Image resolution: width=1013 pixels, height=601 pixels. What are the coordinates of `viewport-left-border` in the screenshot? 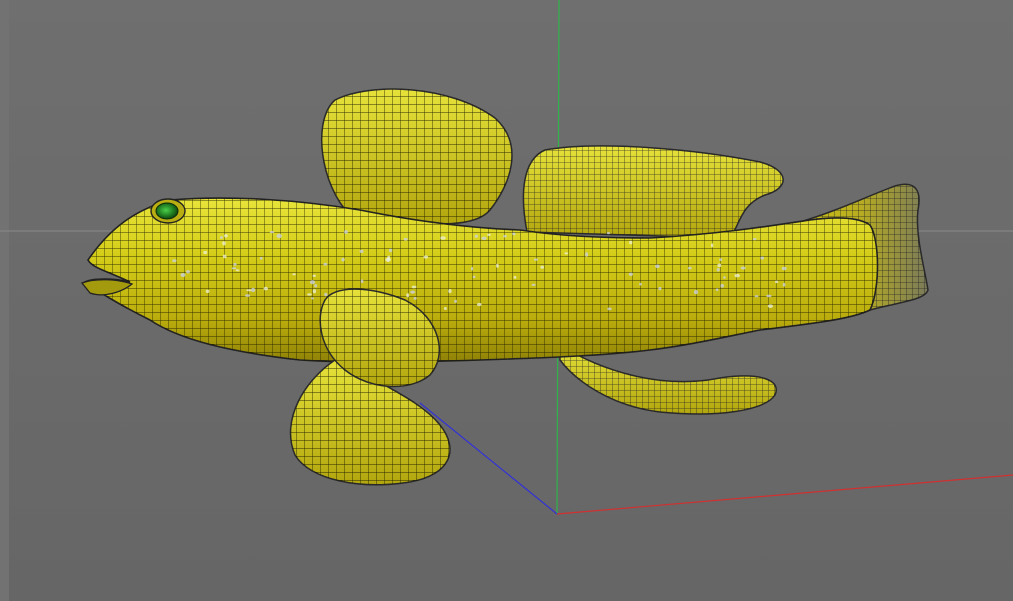 It's located at (4, 300).